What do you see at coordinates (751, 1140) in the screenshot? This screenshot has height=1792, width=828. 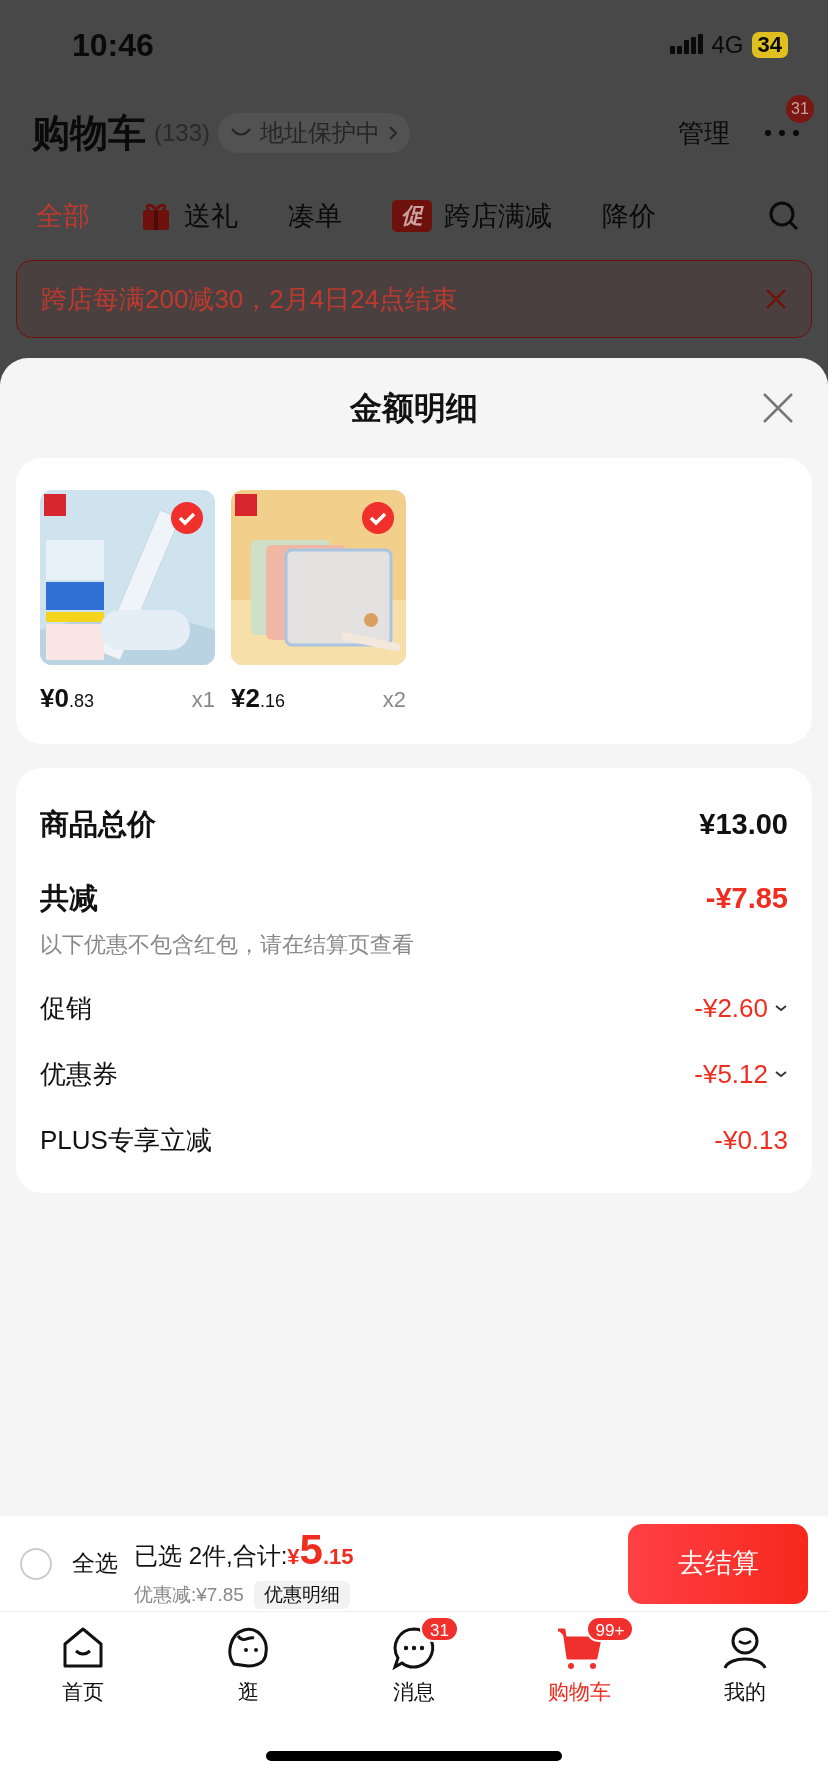 I see `summary-value: -¥0.13` at bounding box center [751, 1140].